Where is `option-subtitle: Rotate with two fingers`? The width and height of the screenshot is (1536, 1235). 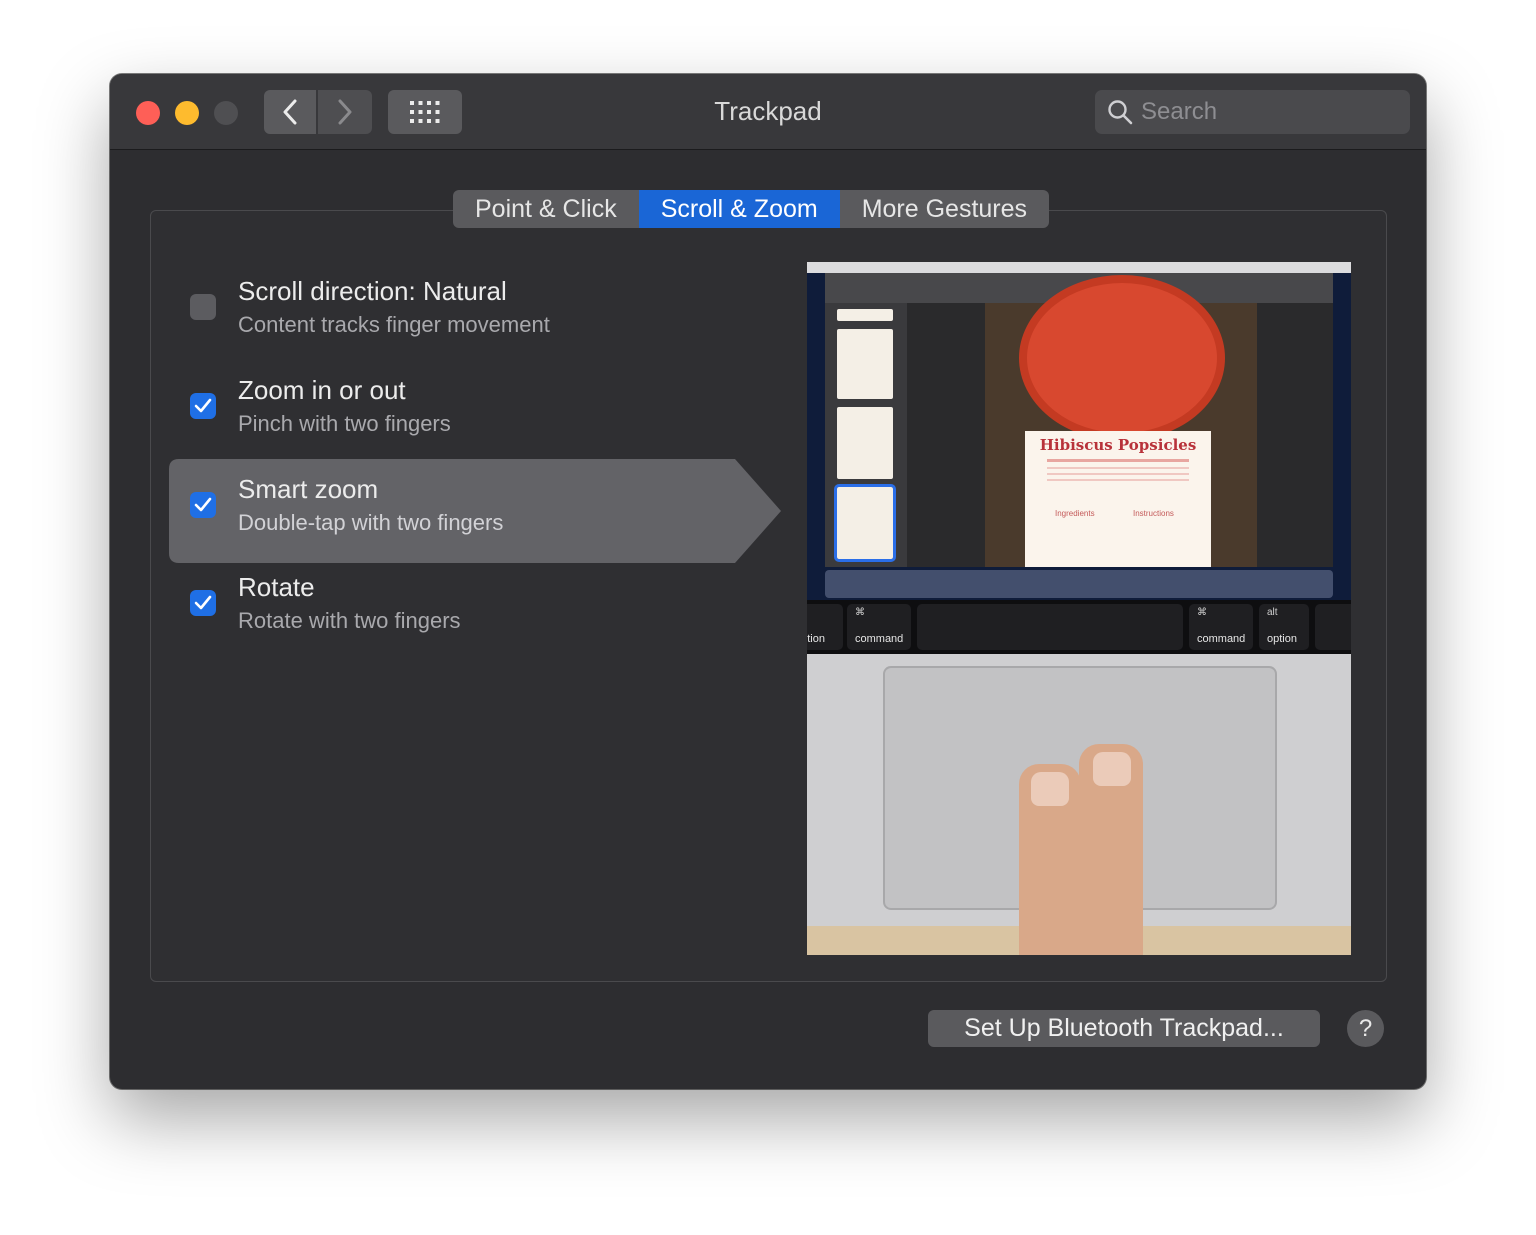 option-subtitle: Rotate with two fingers is located at coordinates (349, 620).